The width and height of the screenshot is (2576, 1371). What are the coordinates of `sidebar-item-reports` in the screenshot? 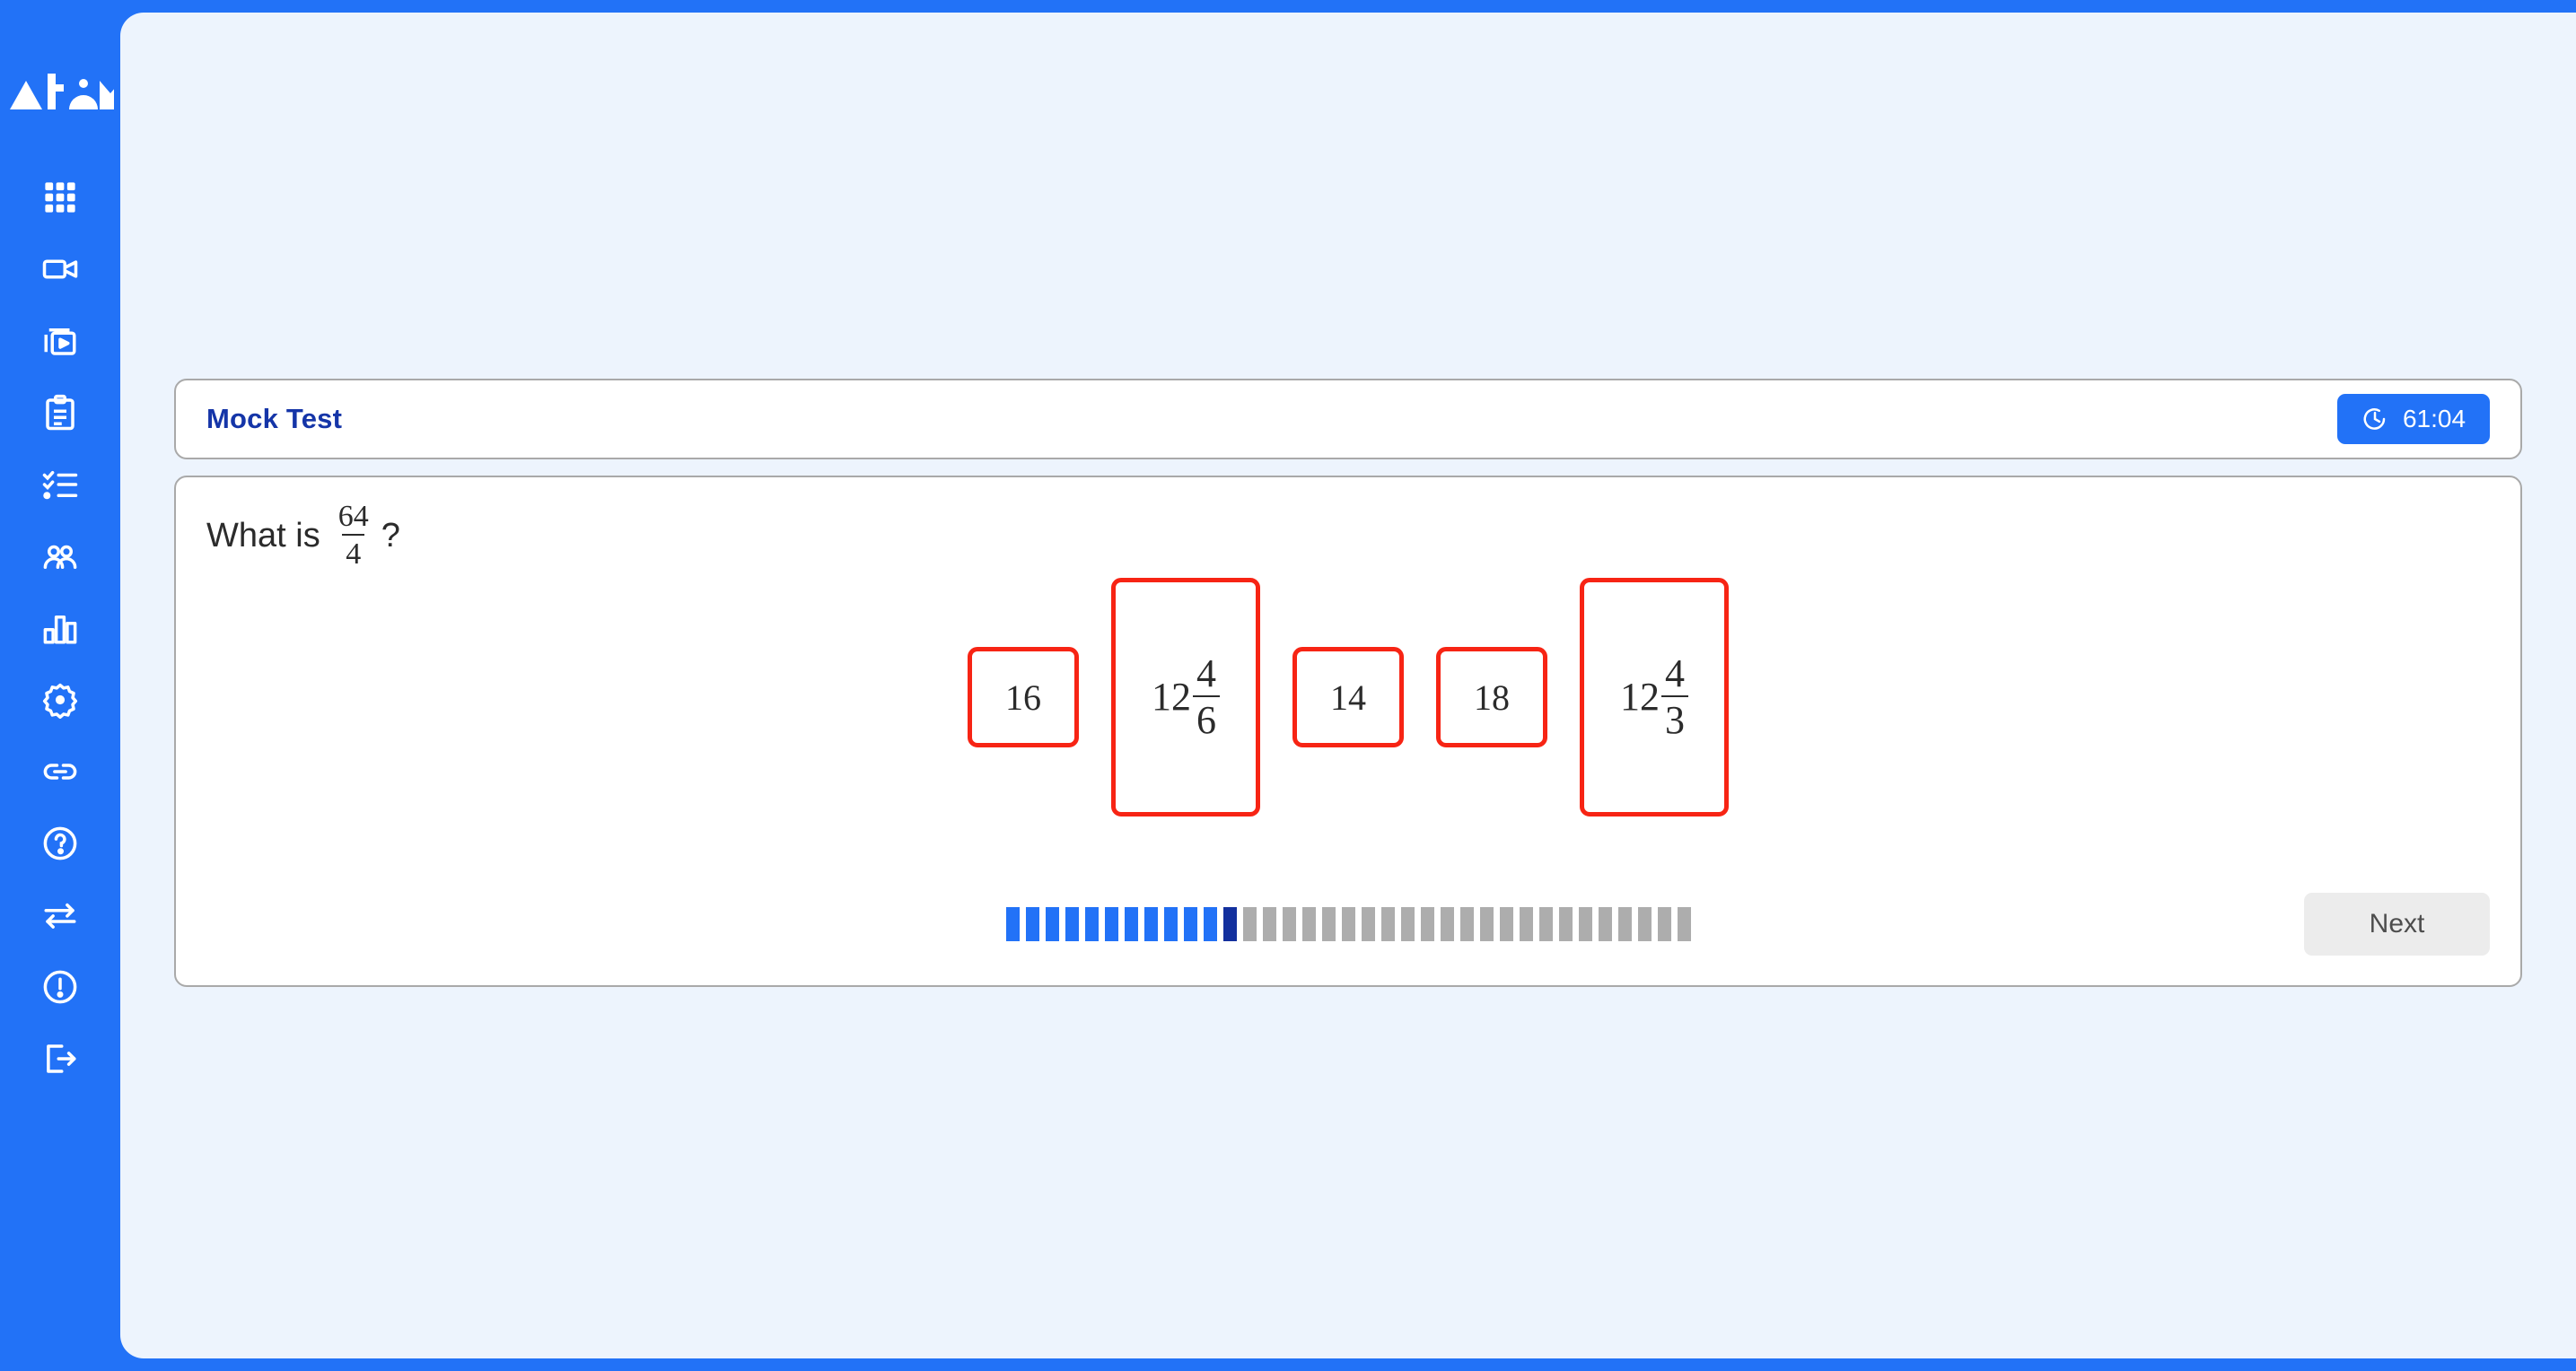 It's located at (60, 628).